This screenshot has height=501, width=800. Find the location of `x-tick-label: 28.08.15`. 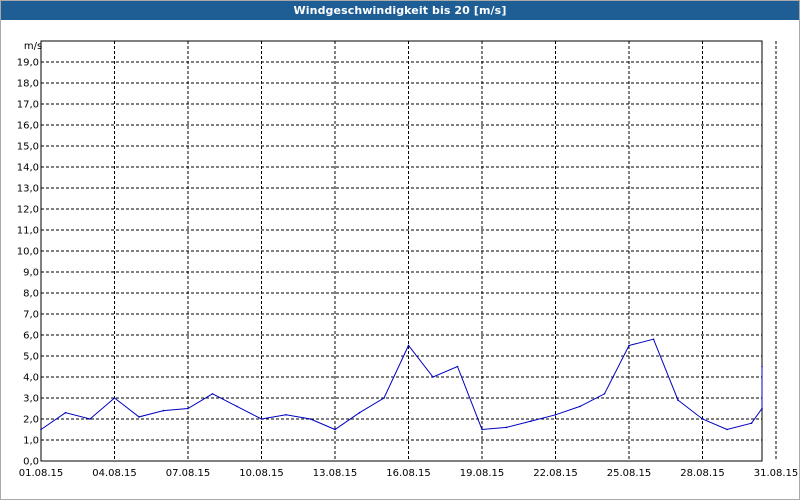

x-tick-label: 28.08.15 is located at coordinates (702, 473).